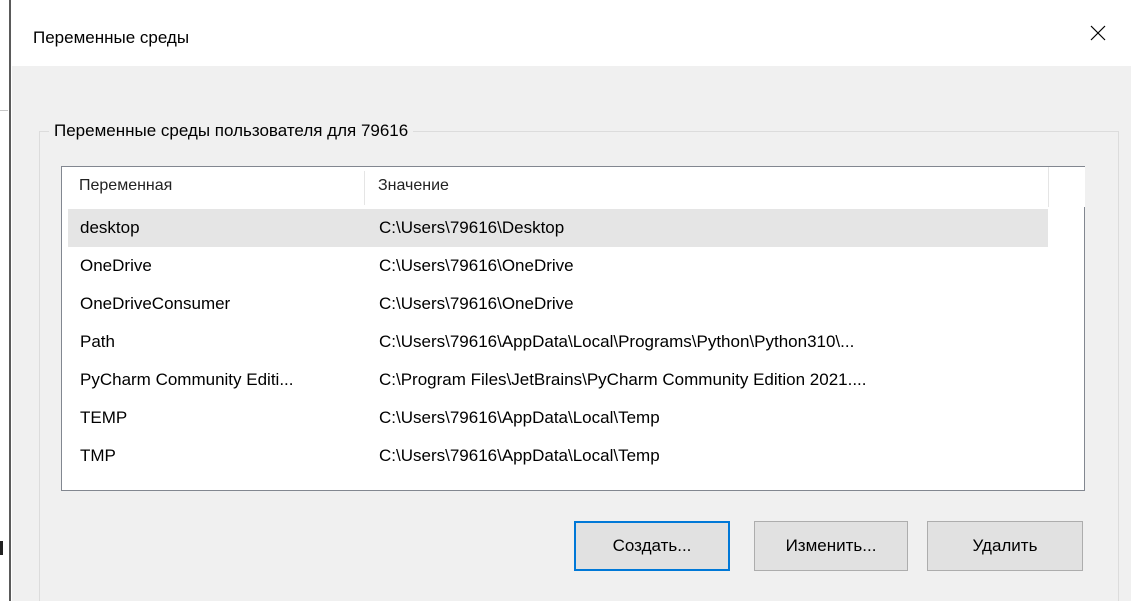  I want to click on table-row: OneDriveConsumer C:\Users\79616\OneDrive, so click(558, 304).